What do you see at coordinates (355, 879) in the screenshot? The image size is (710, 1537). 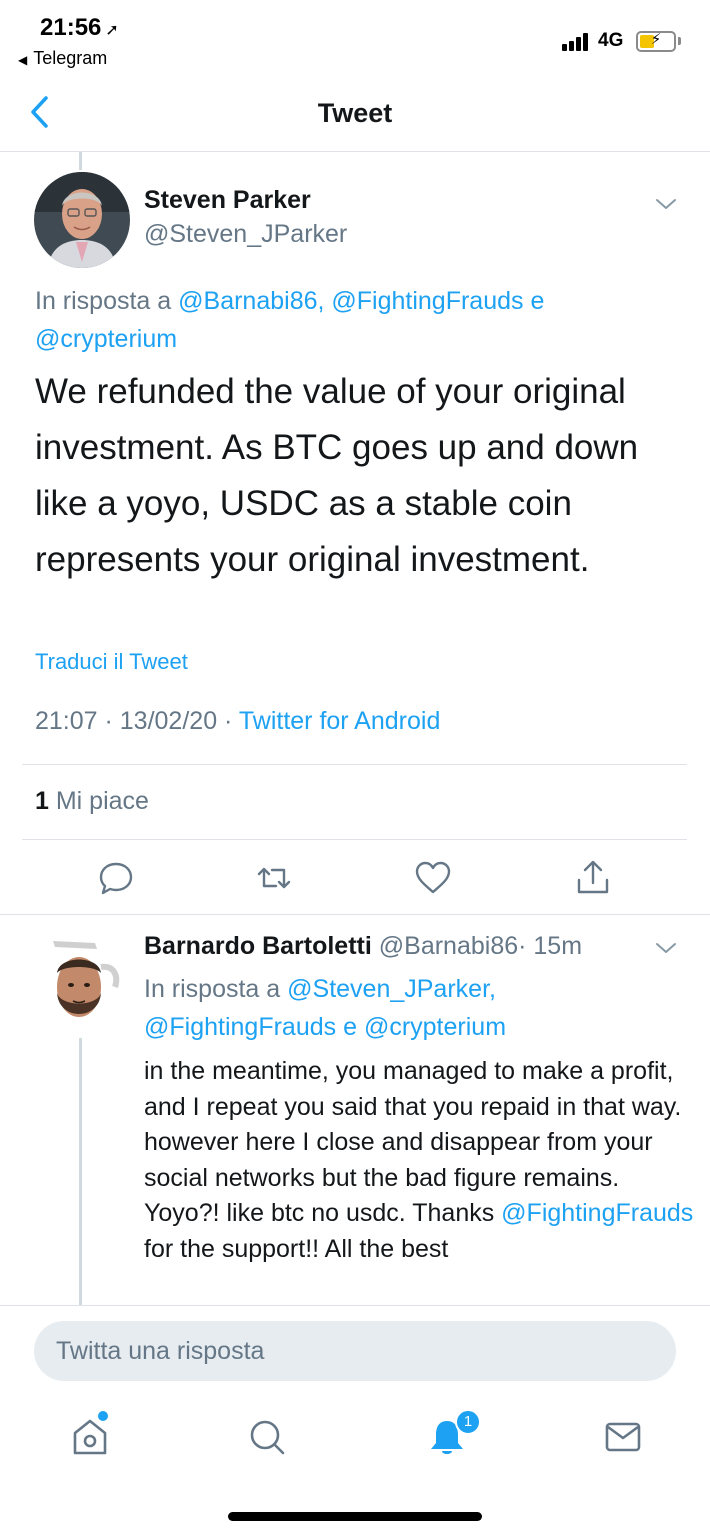 I see `tweet-actions` at bounding box center [355, 879].